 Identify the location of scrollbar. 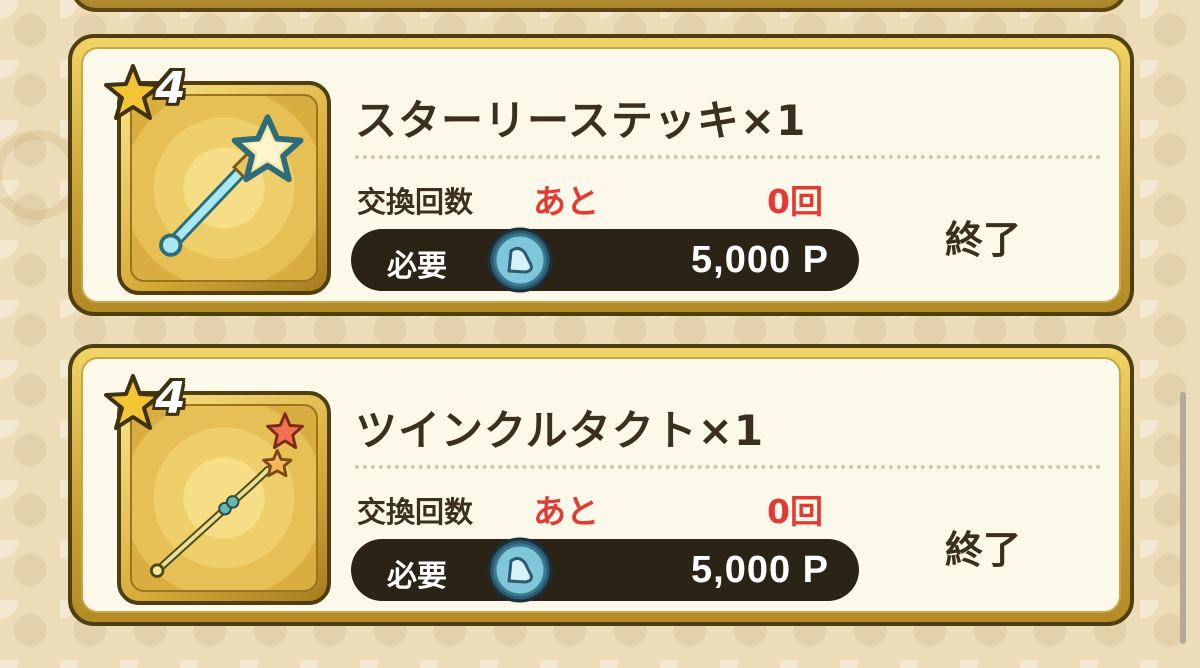
(1183, 518).